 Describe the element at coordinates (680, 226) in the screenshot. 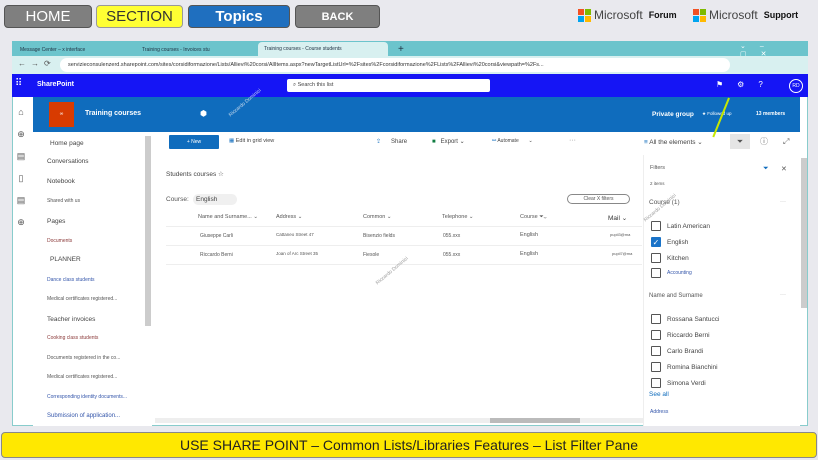

I see `filter-option: Latin American` at that location.